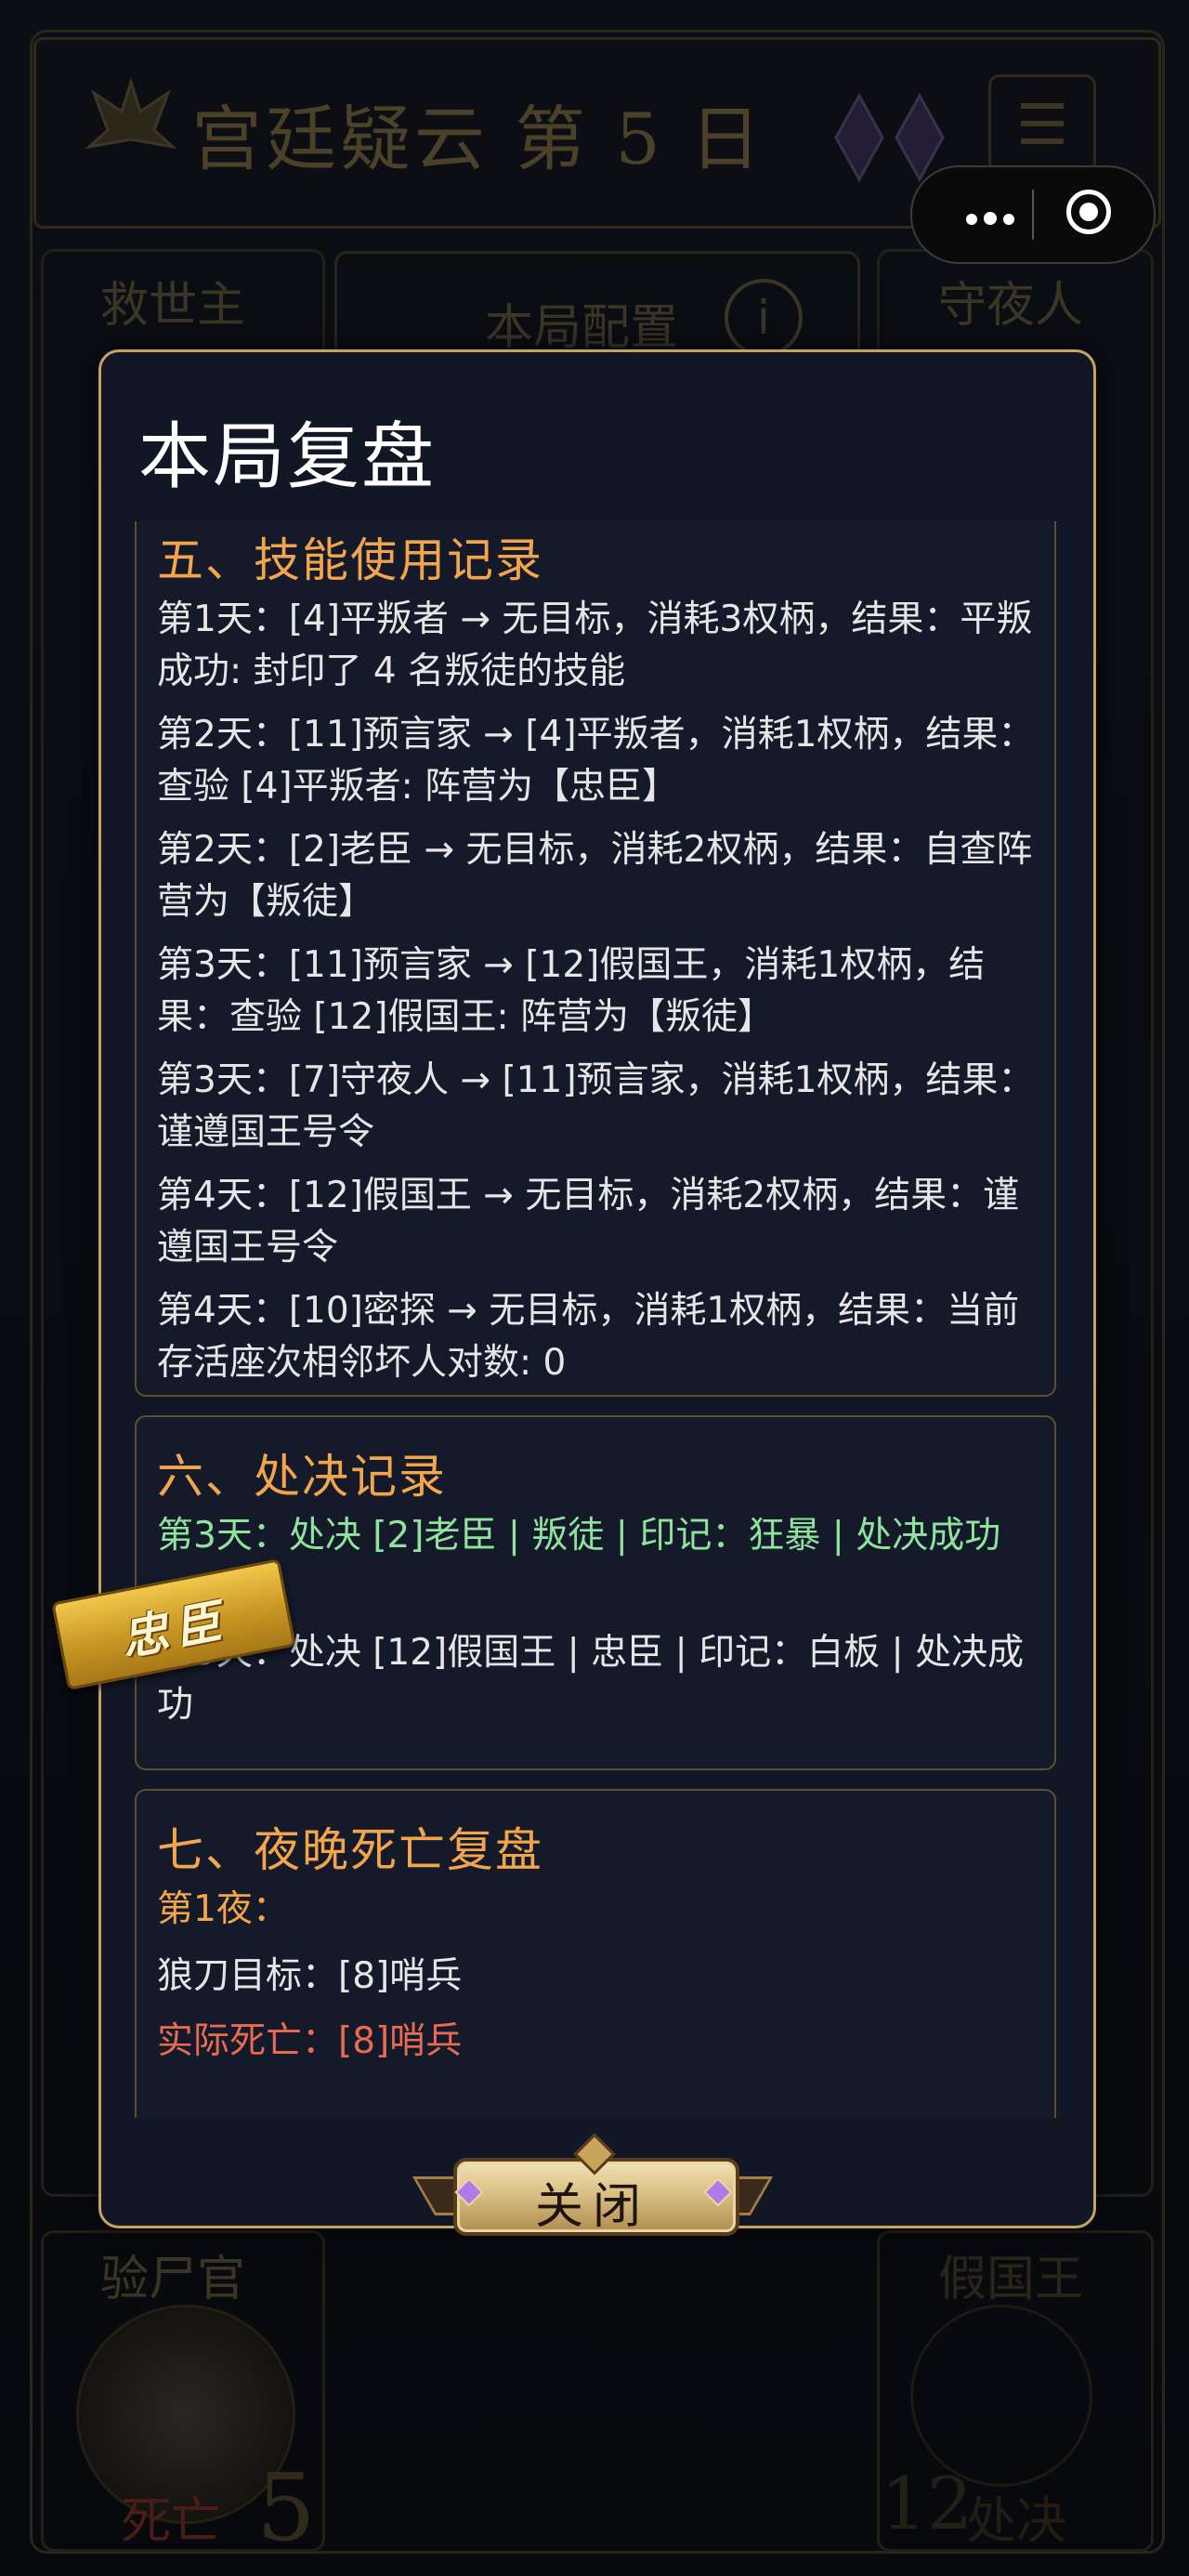 The width and height of the screenshot is (1189, 2576). I want to click on modal-title: 本局复盘, so click(287, 457).